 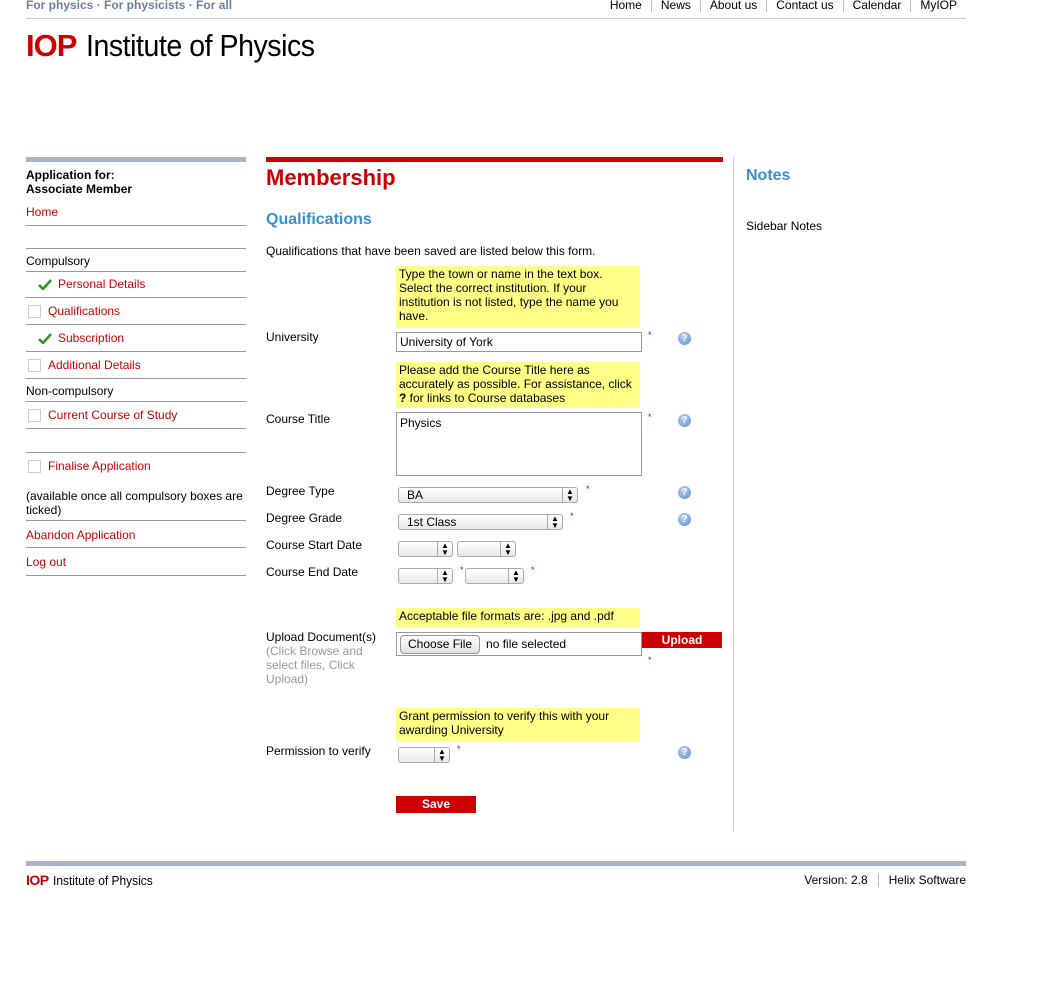 I want to click on nav-contact: Contact us, so click(x=804, y=6).